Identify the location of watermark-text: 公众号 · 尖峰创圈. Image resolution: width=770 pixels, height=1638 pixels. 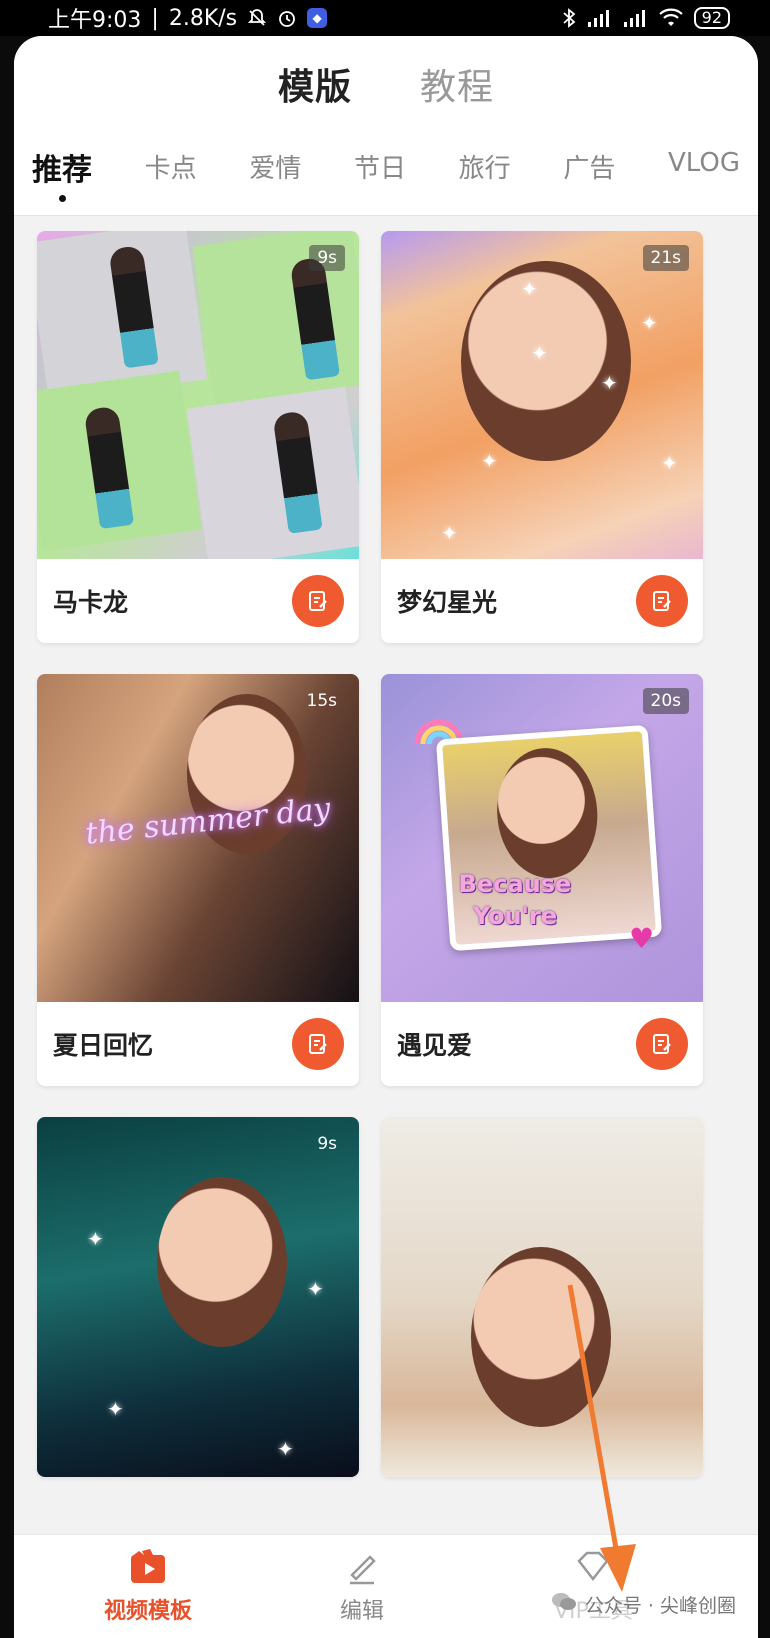
(660, 1606).